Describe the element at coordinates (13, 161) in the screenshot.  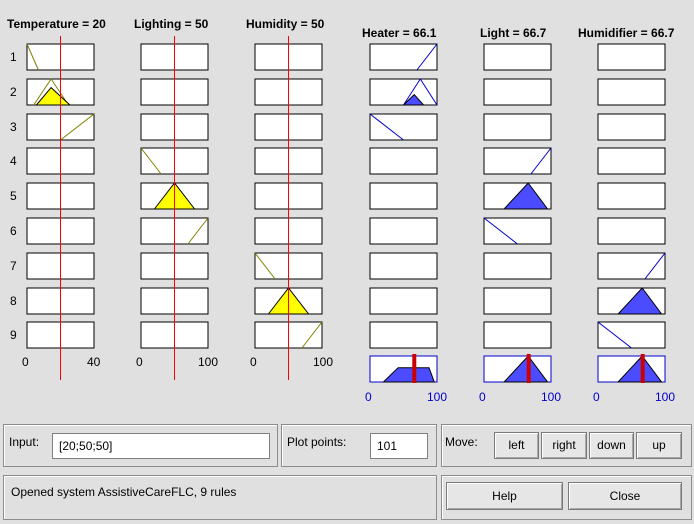
I see `rule-number: 4` at that location.